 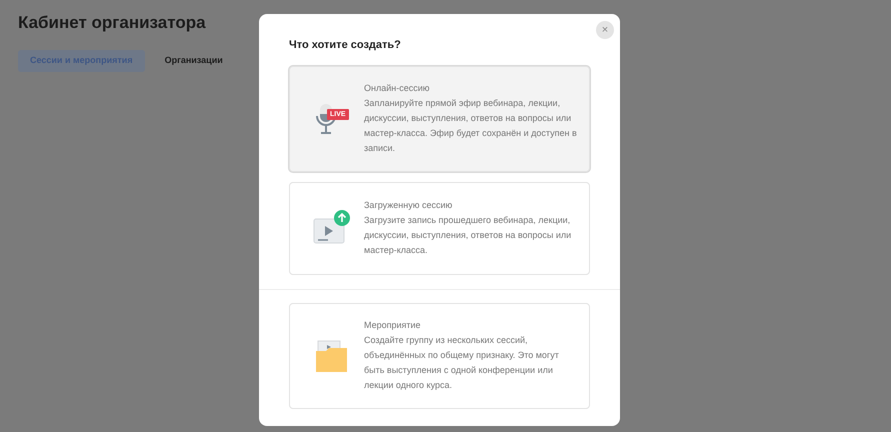 I want to click on close-button: ×, so click(x=605, y=30).